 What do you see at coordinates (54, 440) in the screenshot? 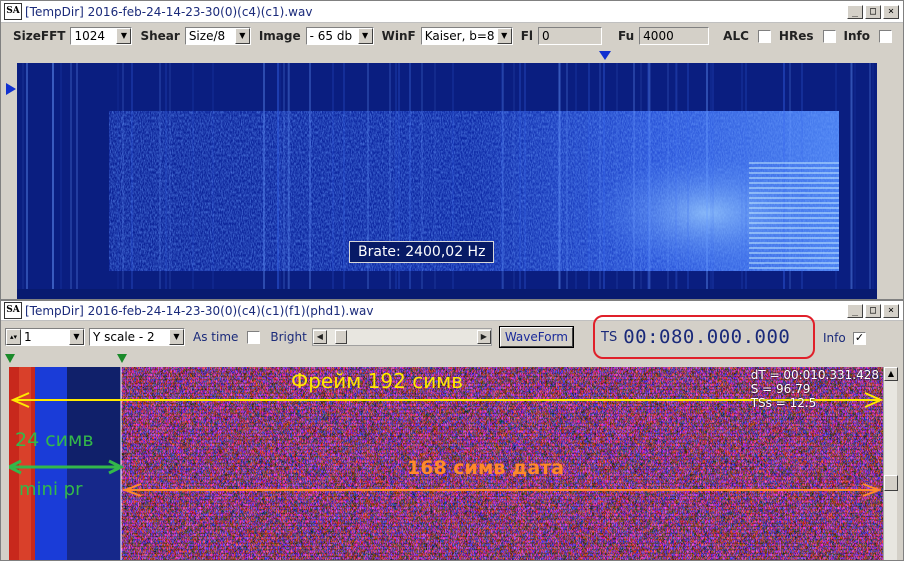
I see `preamble-count-annotation: 24 симв` at bounding box center [54, 440].